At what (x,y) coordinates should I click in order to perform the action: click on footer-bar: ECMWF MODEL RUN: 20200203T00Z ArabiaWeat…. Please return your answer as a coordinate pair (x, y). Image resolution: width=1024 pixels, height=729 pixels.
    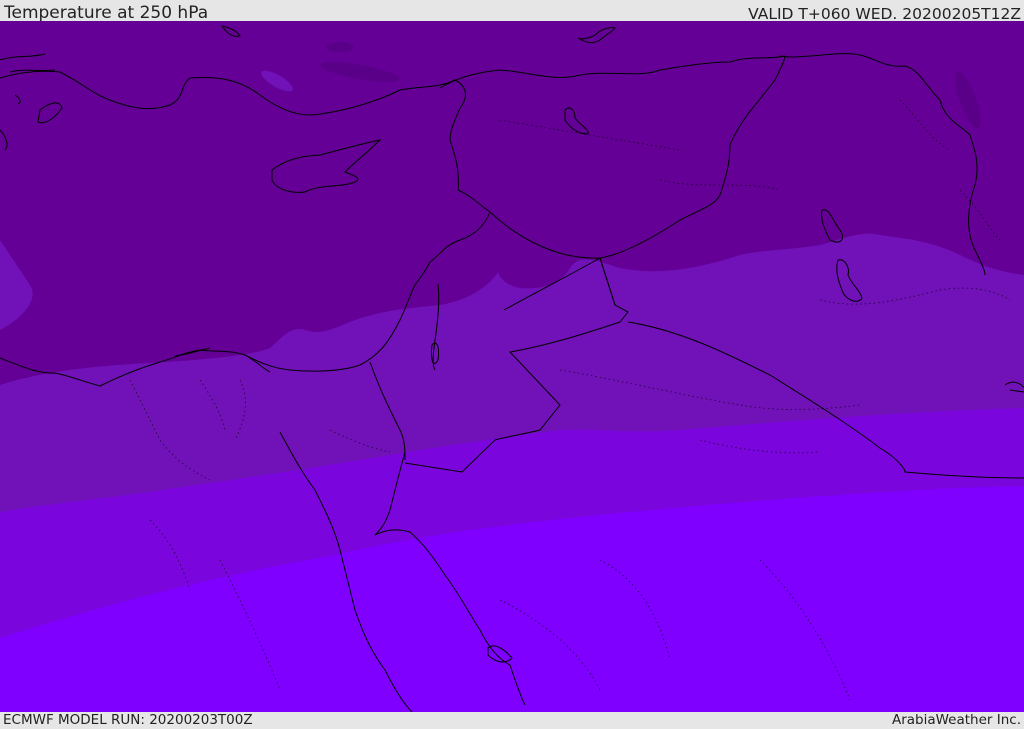
    Looking at the image, I should click on (512, 720).